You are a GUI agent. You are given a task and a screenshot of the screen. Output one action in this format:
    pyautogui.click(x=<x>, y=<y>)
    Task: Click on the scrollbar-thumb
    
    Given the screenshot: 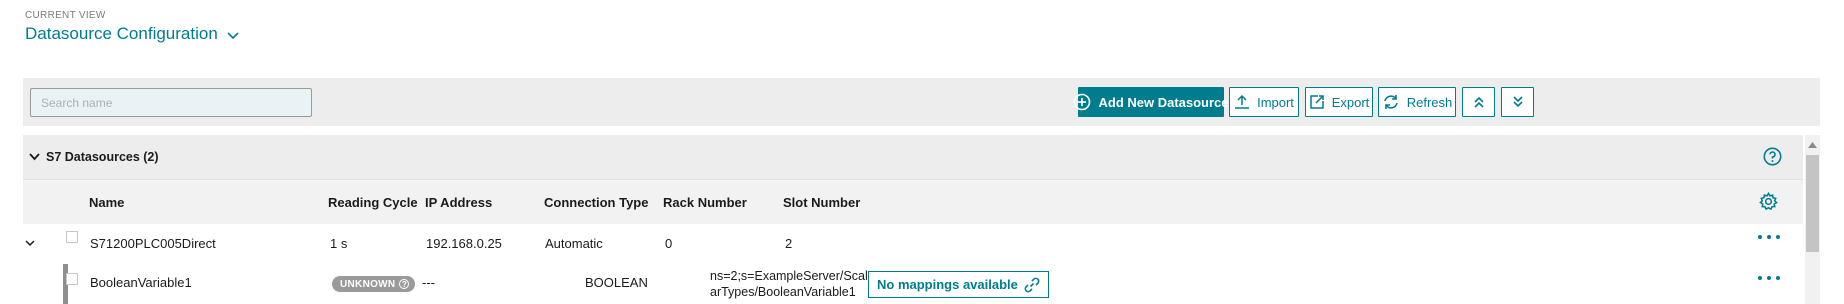 What is the action you would take?
    pyautogui.click(x=1812, y=203)
    